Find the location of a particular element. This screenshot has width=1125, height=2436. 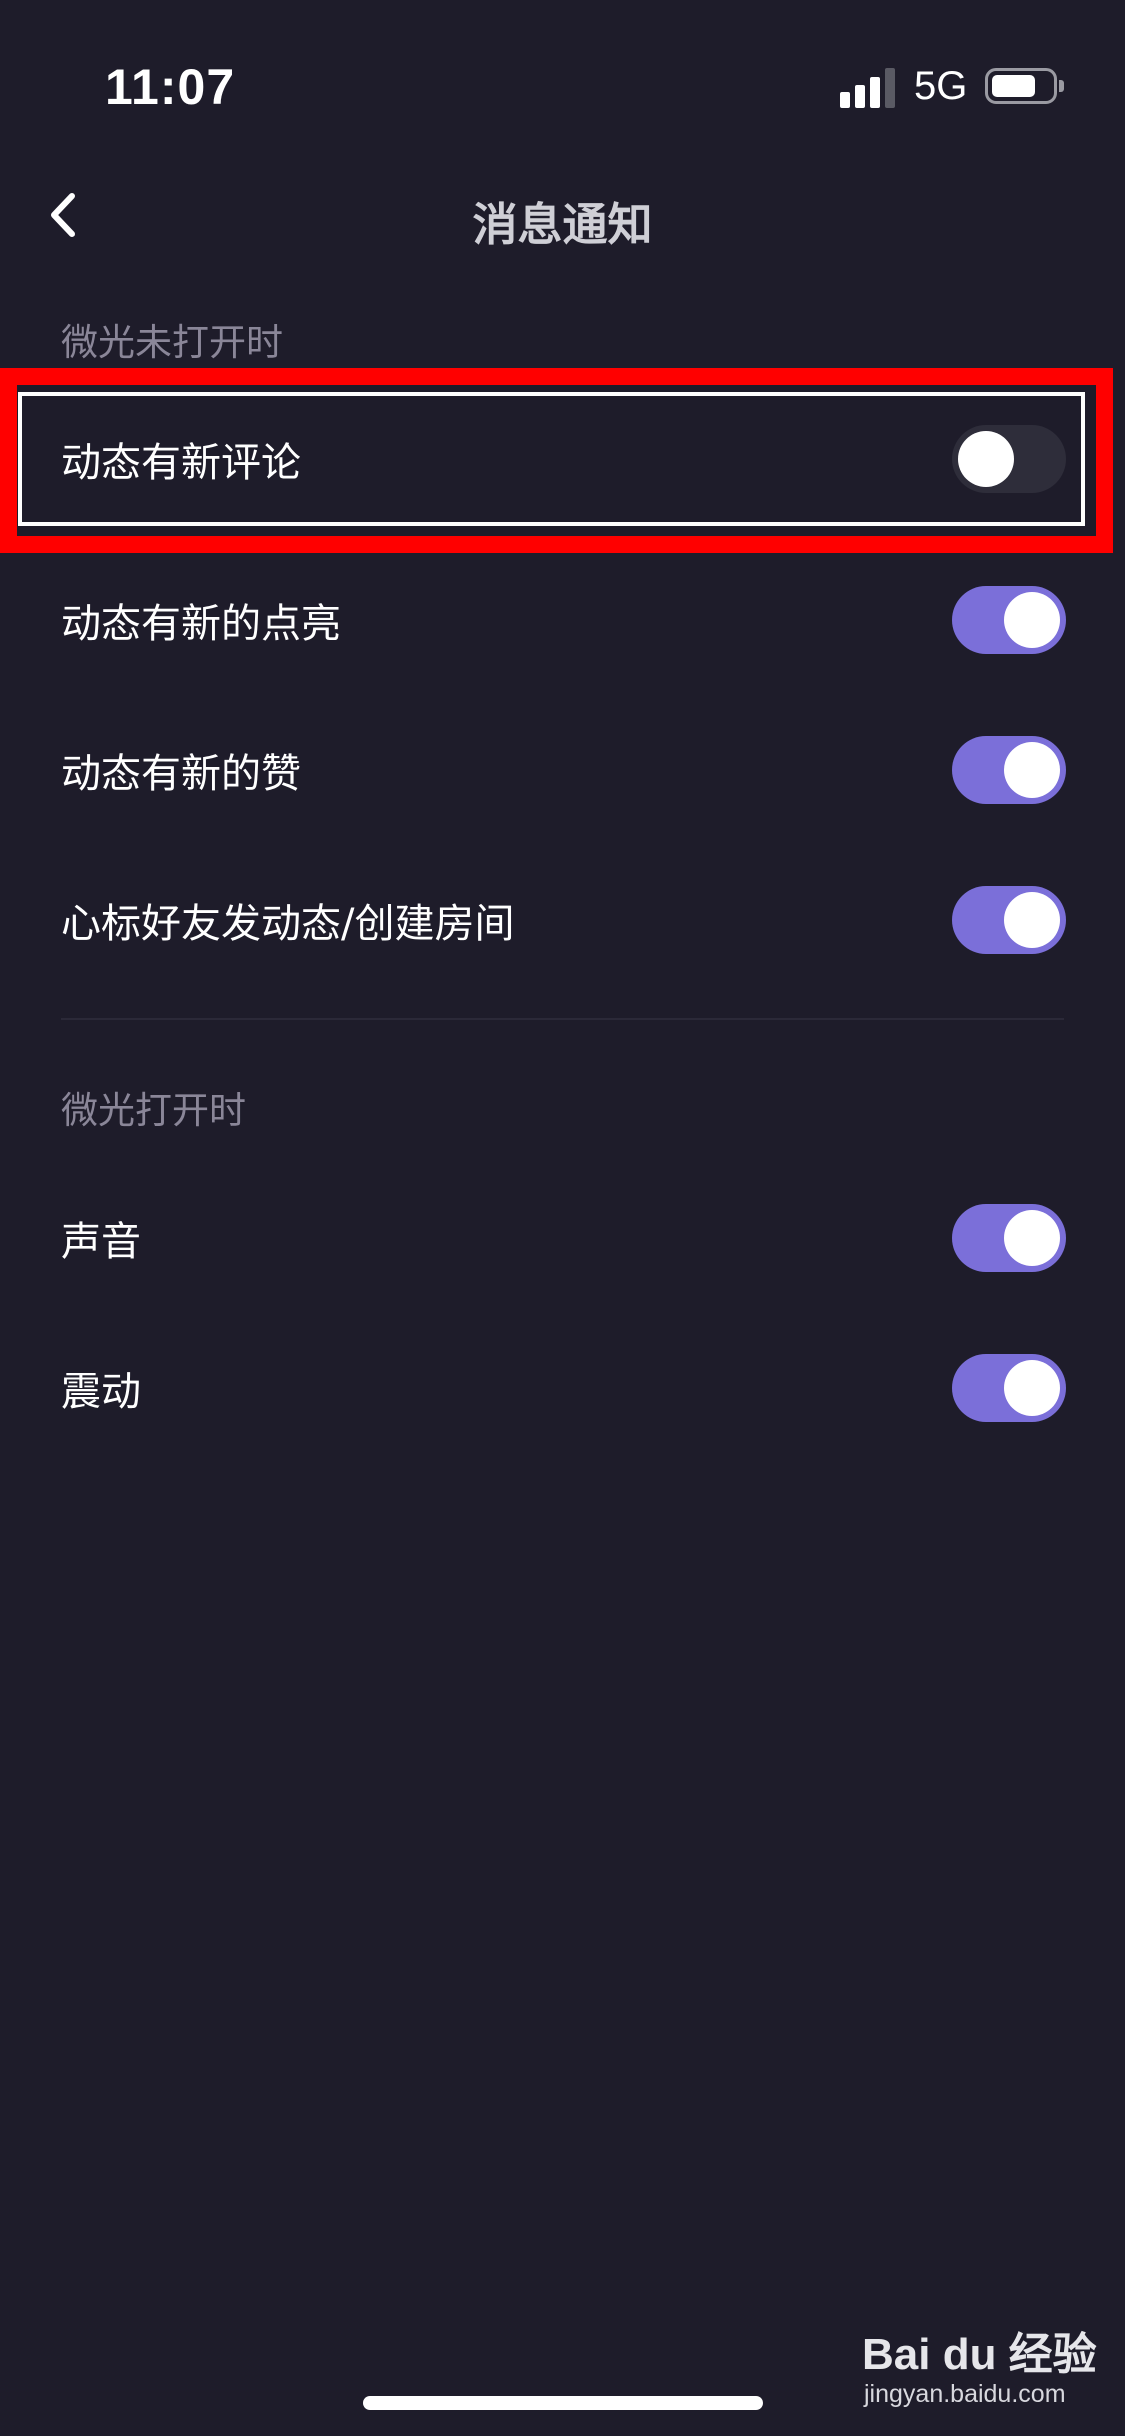

setting-row-new-light: 动态有新的点亮 is located at coordinates (562, 620).